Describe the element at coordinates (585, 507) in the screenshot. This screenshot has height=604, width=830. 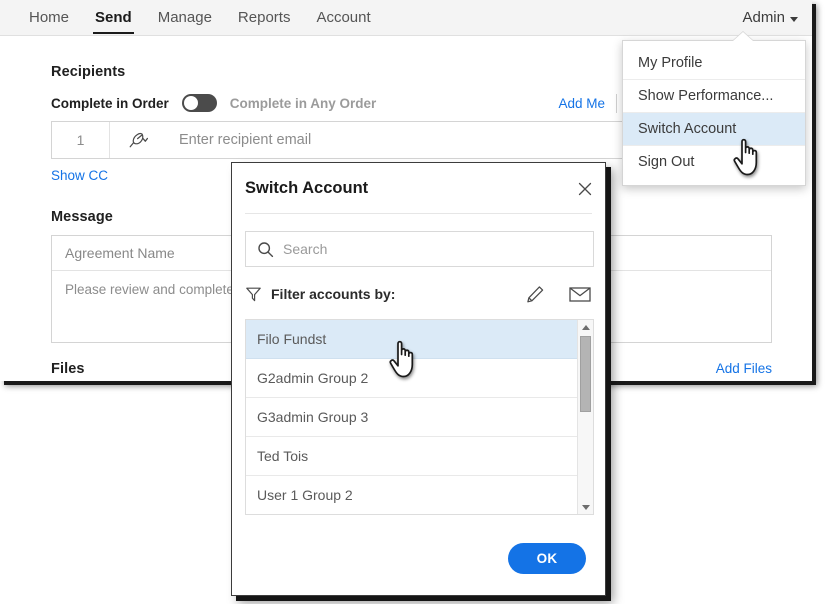
I see `scroll-down-arrow-icon` at that location.